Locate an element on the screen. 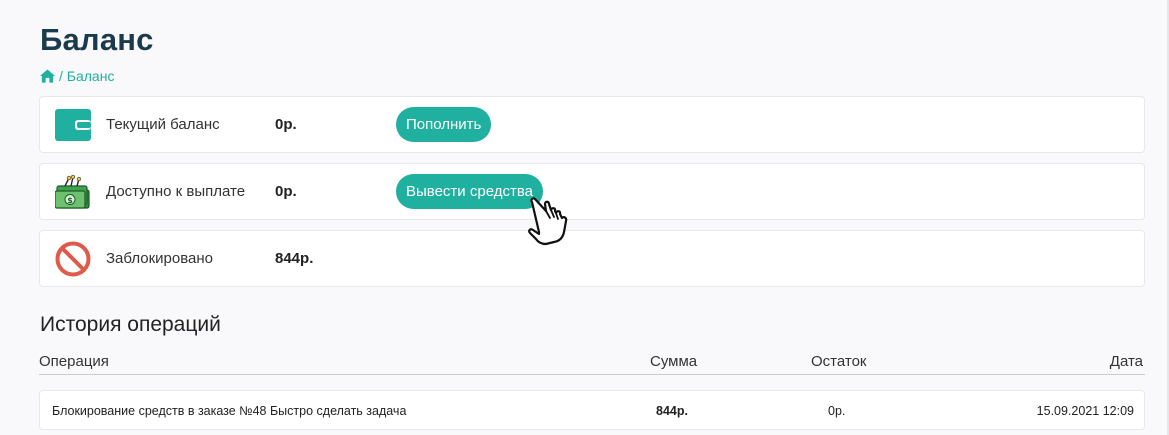  blocked-amount: 844р. is located at coordinates (294, 258).